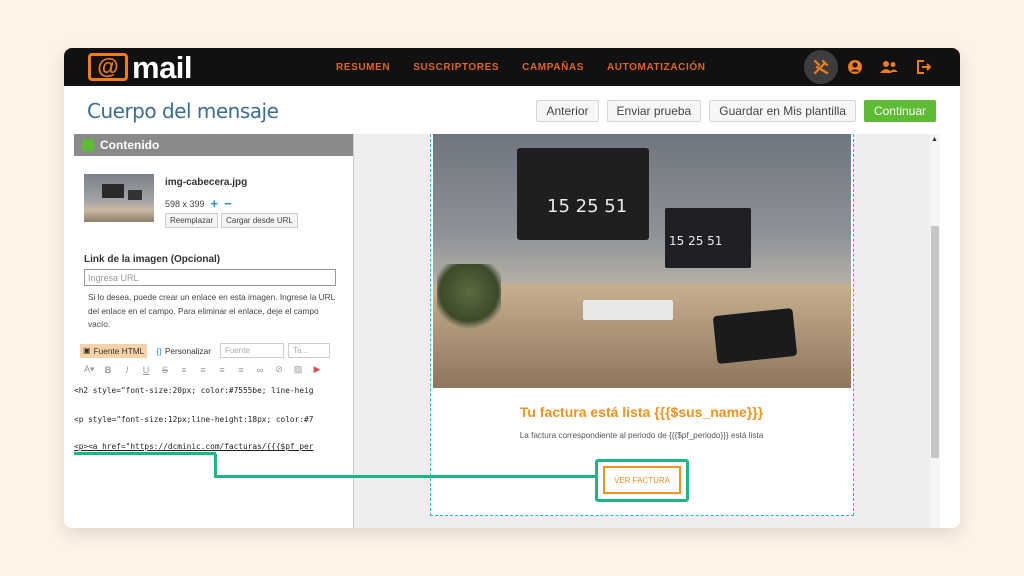 This screenshot has width=1024, height=576. Describe the element at coordinates (88, 145) in the screenshot. I see `content-icon` at that location.